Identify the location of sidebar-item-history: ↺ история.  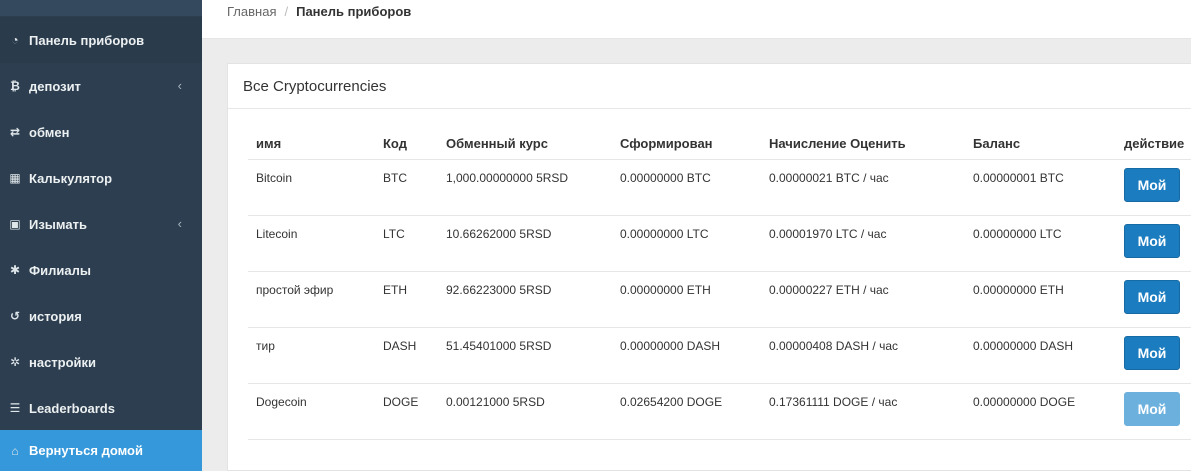
(101, 316).